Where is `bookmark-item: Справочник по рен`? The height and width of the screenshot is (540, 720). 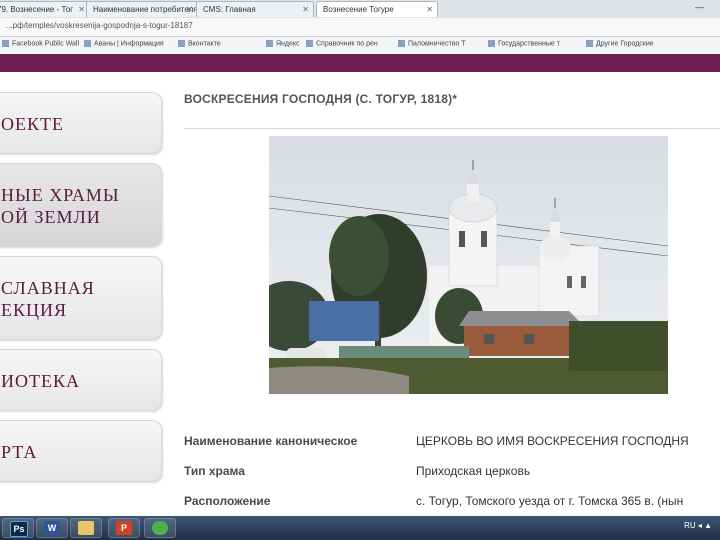 bookmark-item: Справочник по рен is located at coordinates (342, 43).